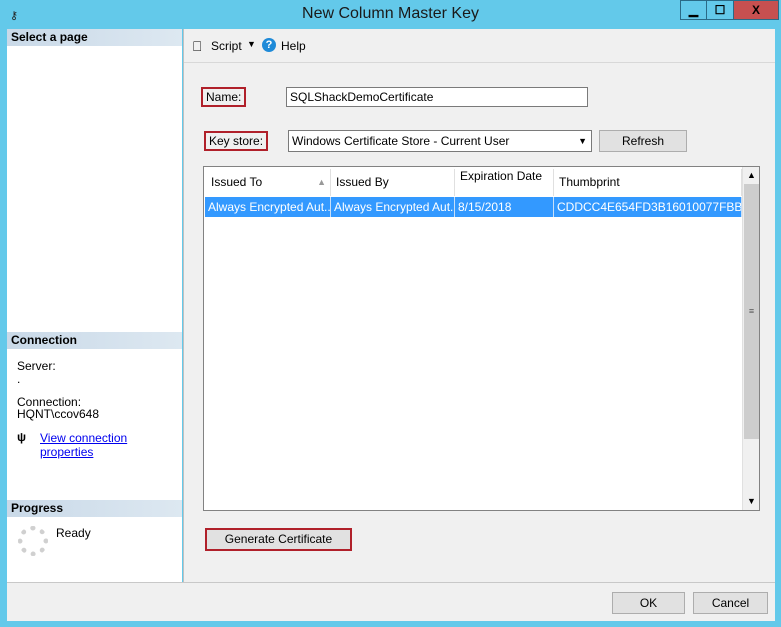 The height and width of the screenshot is (627, 781). What do you see at coordinates (33, 541) in the screenshot?
I see `progress-spinner-icon` at bounding box center [33, 541].